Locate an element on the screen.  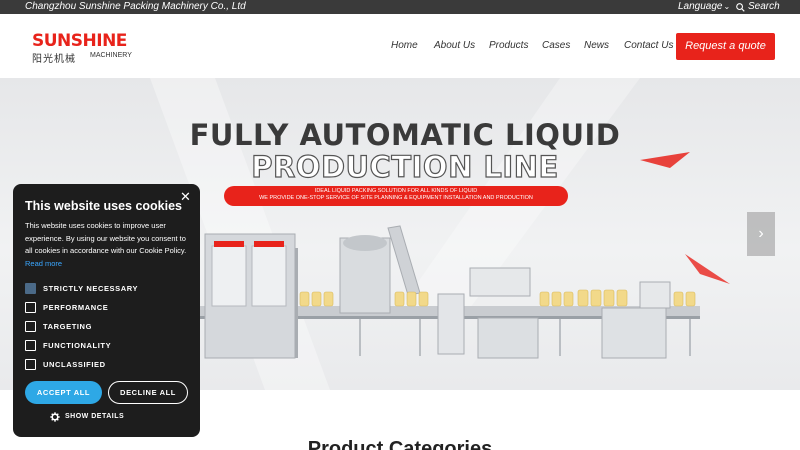
logo-brand: SUNSHINE is located at coordinates (79, 41).